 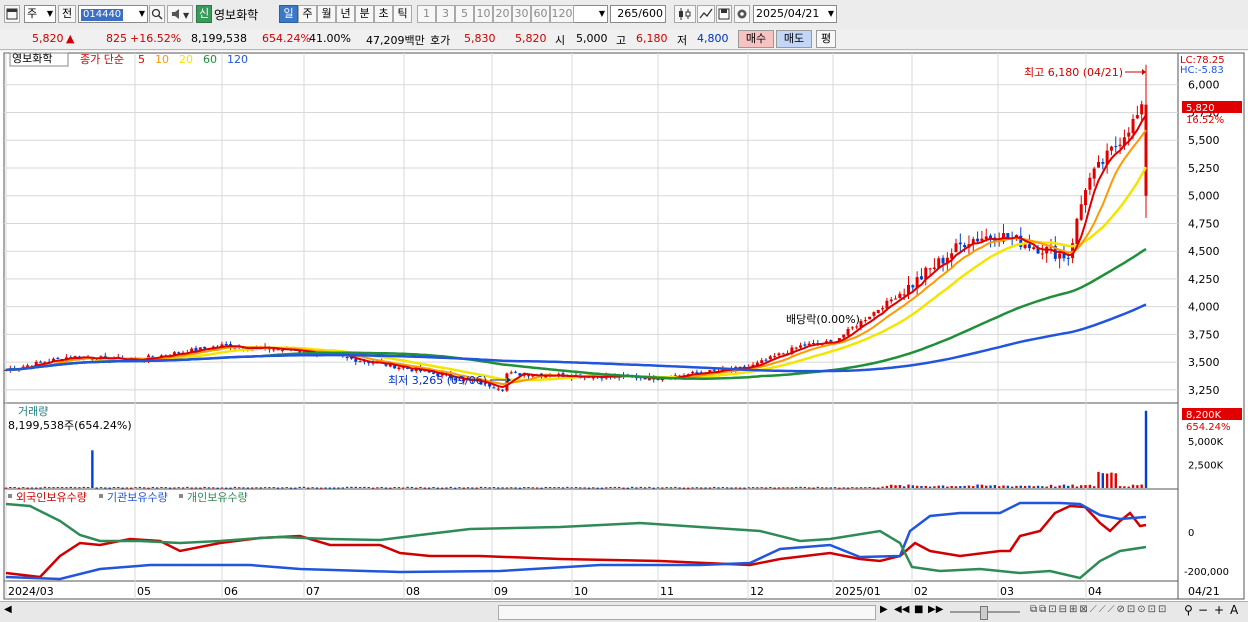 What do you see at coordinates (402, 14) in the screenshot?
I see `period-tab-6: 틱` at bounding box center [402, 14].